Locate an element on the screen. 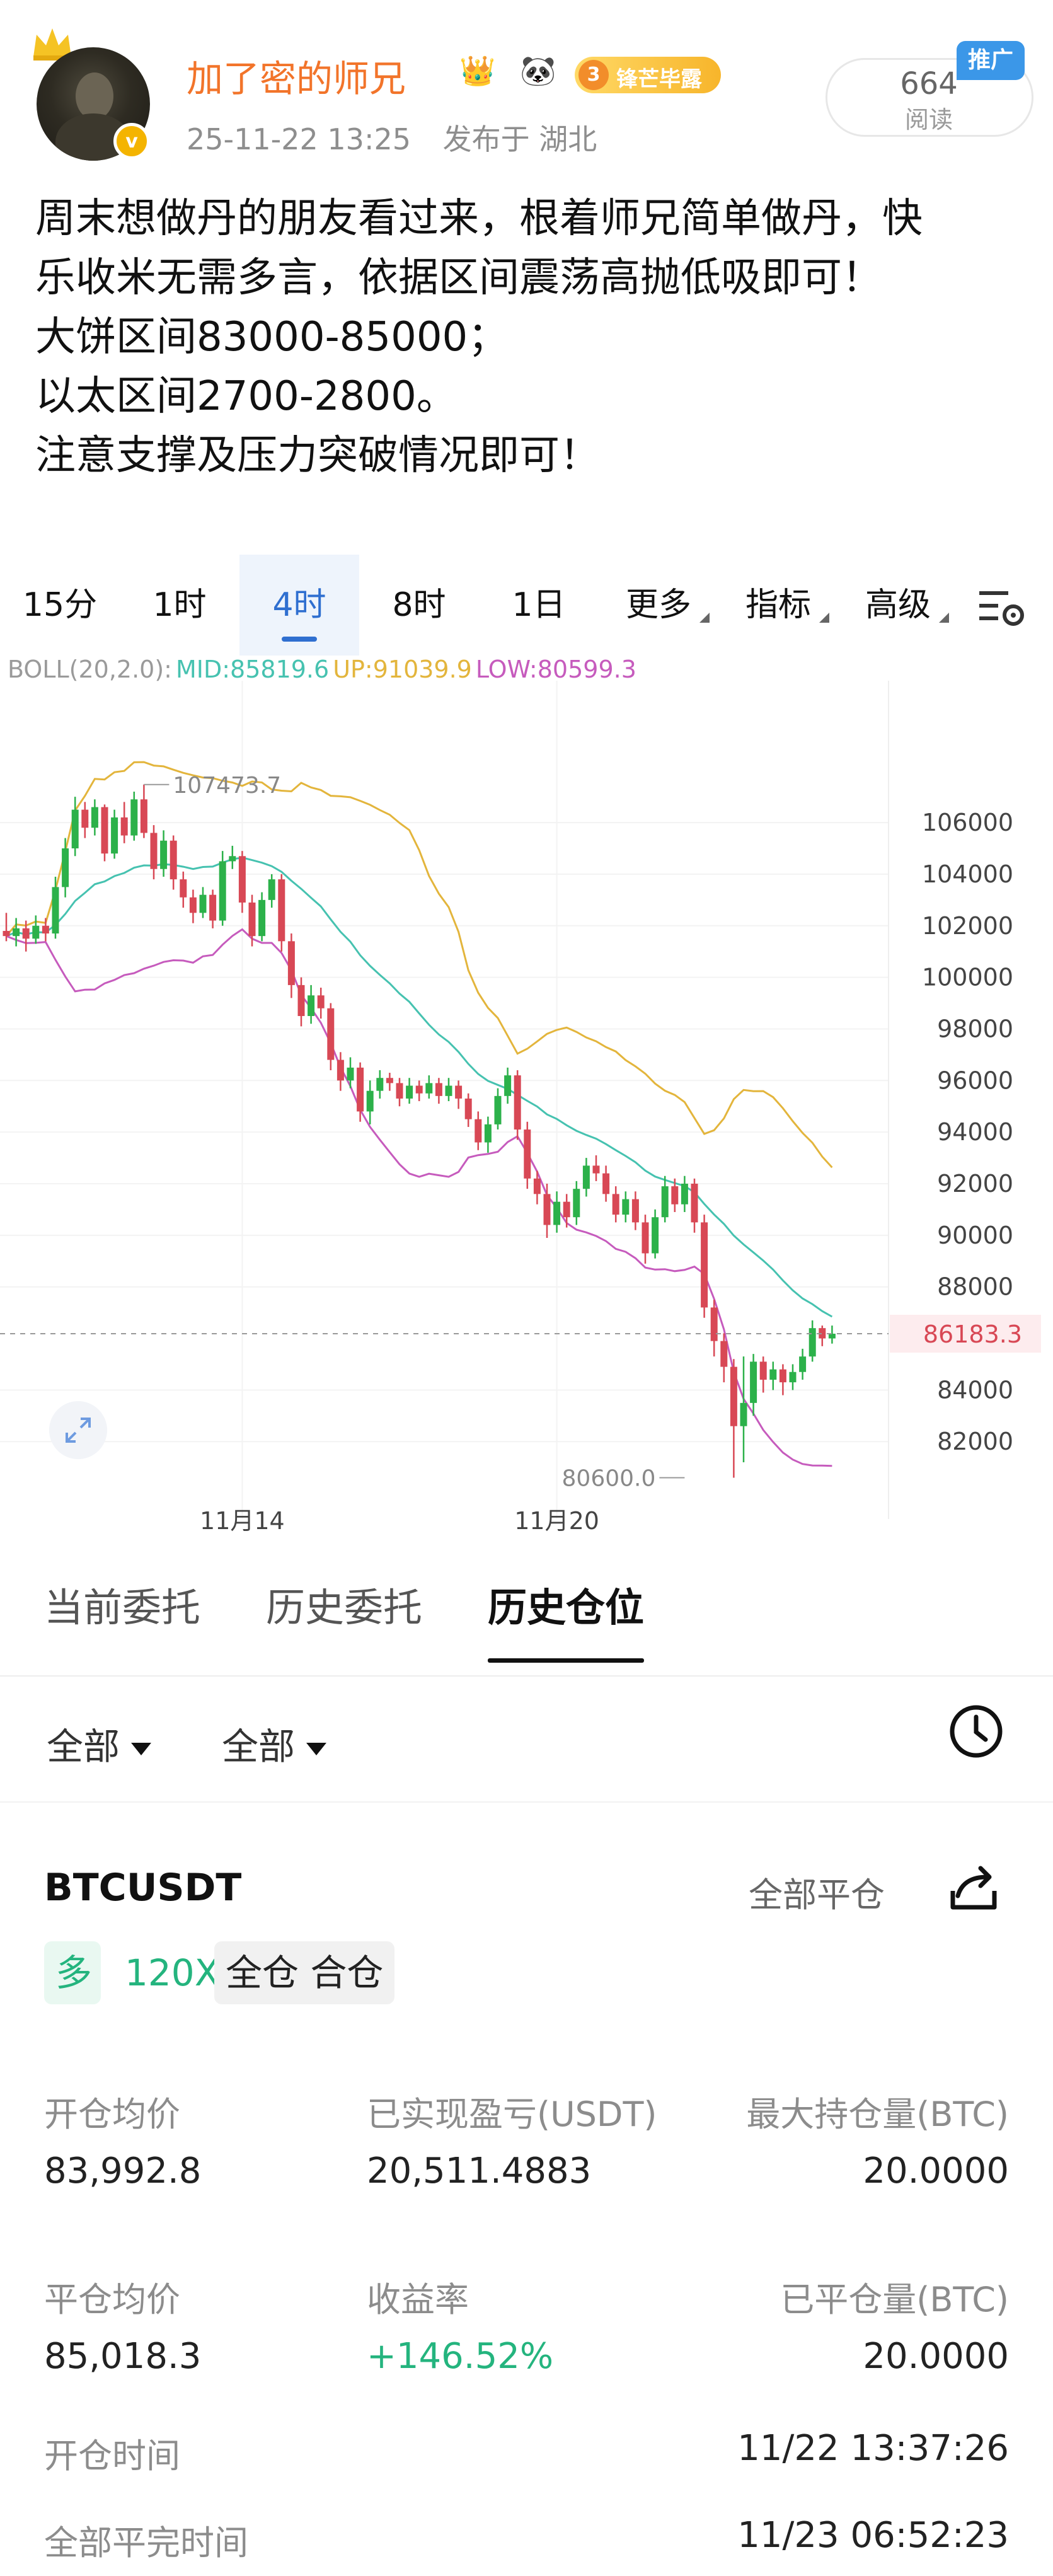  tab-position-history: 历史仓位 is located at coordinates (566, 1620).